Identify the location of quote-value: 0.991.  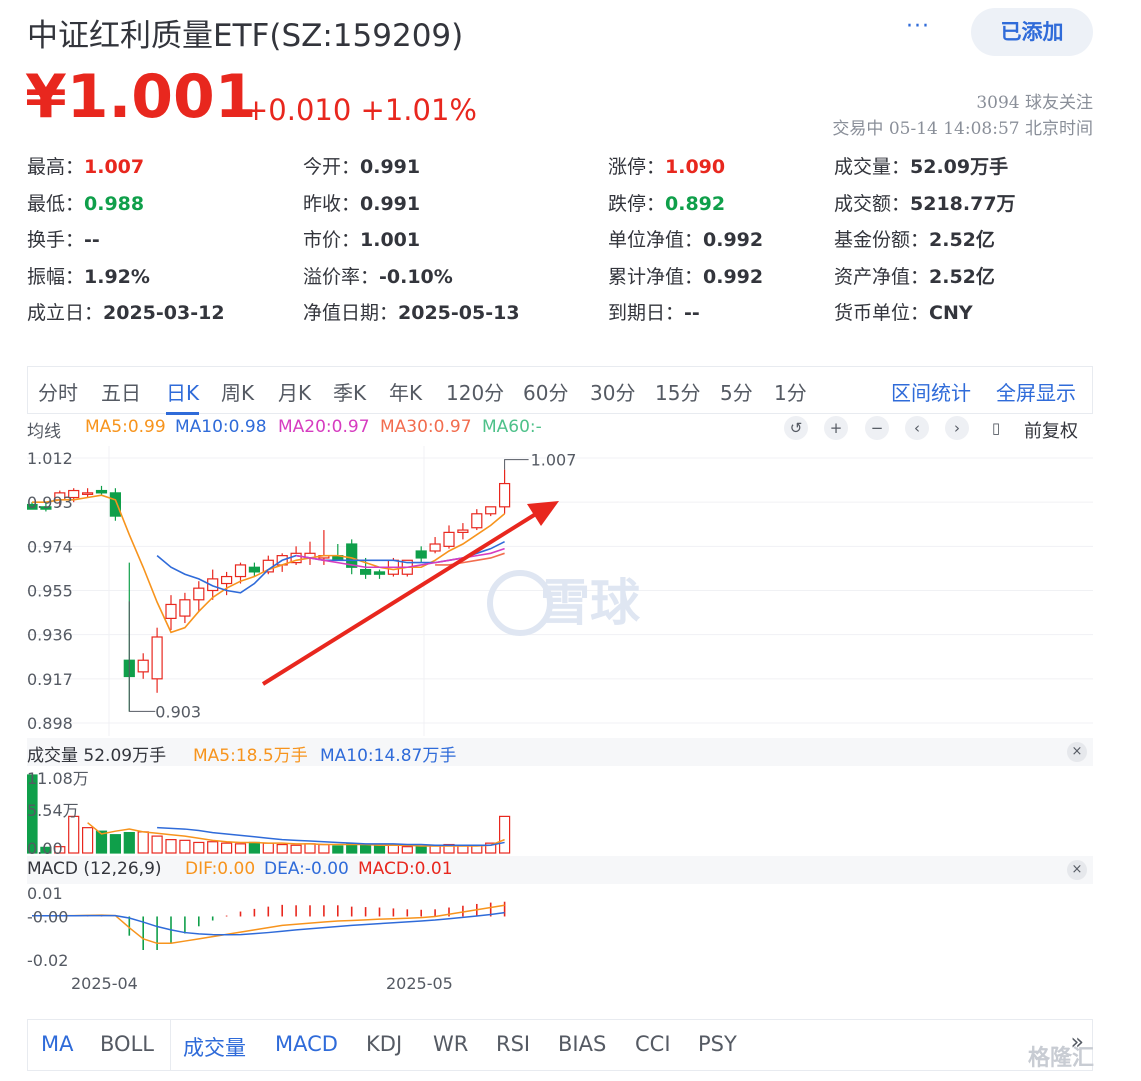
(390, 167).